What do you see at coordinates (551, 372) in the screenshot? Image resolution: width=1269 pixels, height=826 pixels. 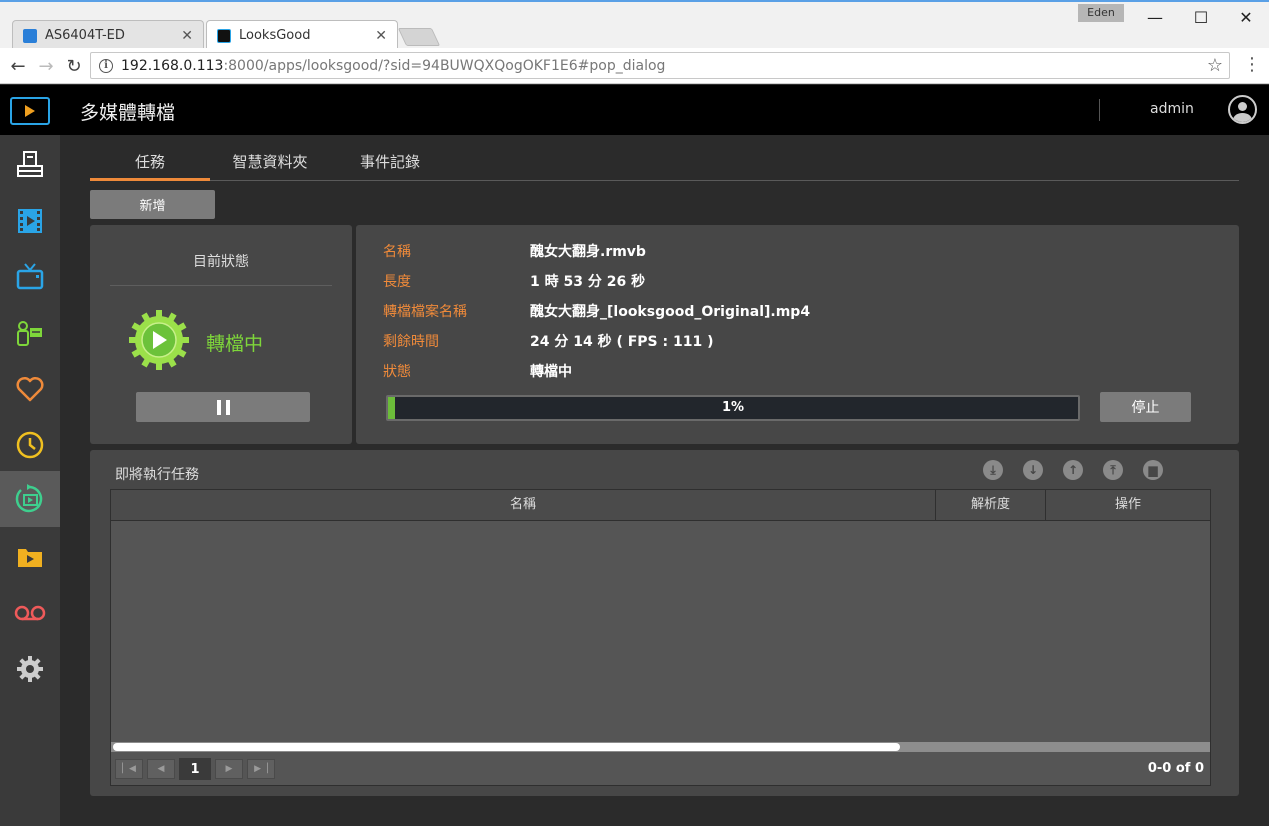 I see `state-value: 轉檔中` at bounding box center [551, 372].